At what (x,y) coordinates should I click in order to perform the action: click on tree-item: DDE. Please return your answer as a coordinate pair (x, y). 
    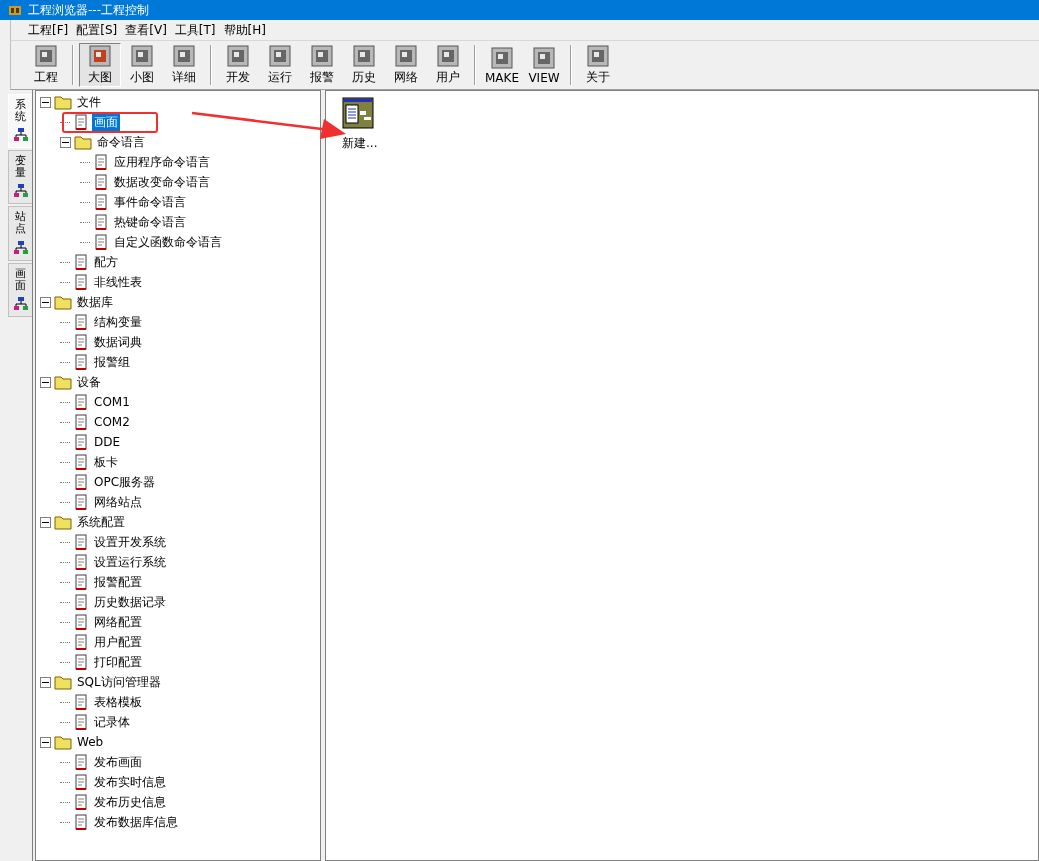
    Looking at the image, I should click on (107, 442).